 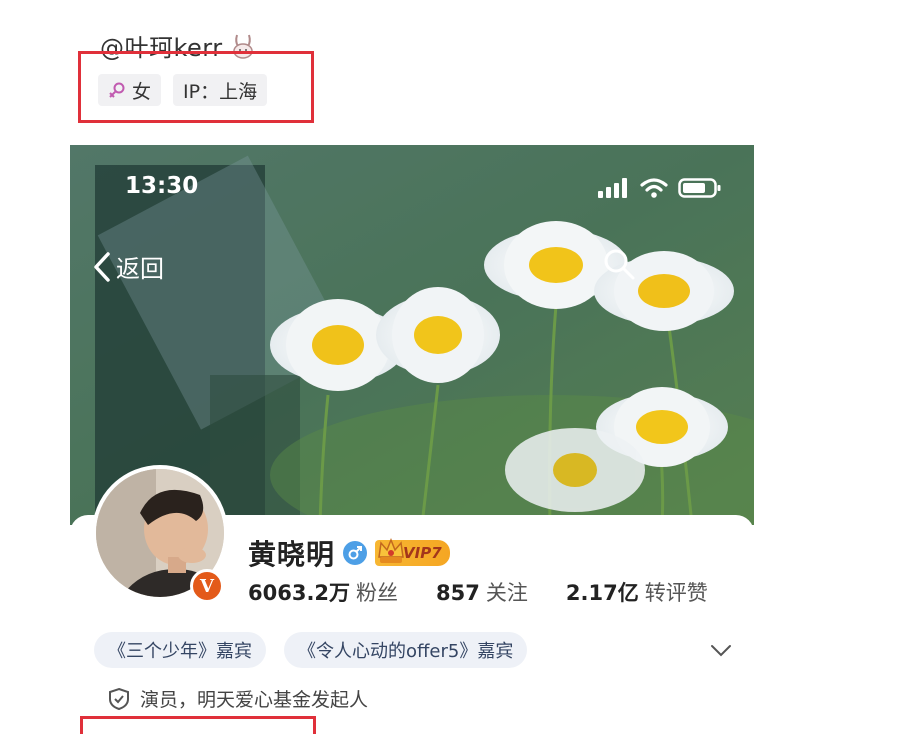 What do you see at coordinates (207, 586) in the screenshot?
I see `verified-badge-icon: V` at bounding box center [207, 586].